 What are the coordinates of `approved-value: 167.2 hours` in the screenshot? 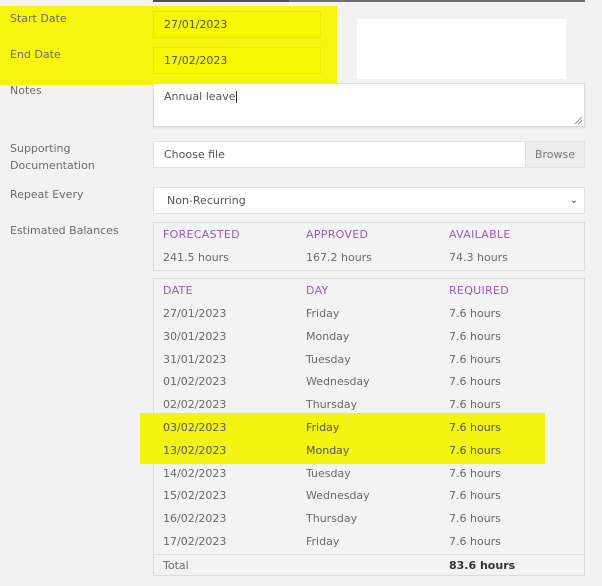 It's located at (339, 257).